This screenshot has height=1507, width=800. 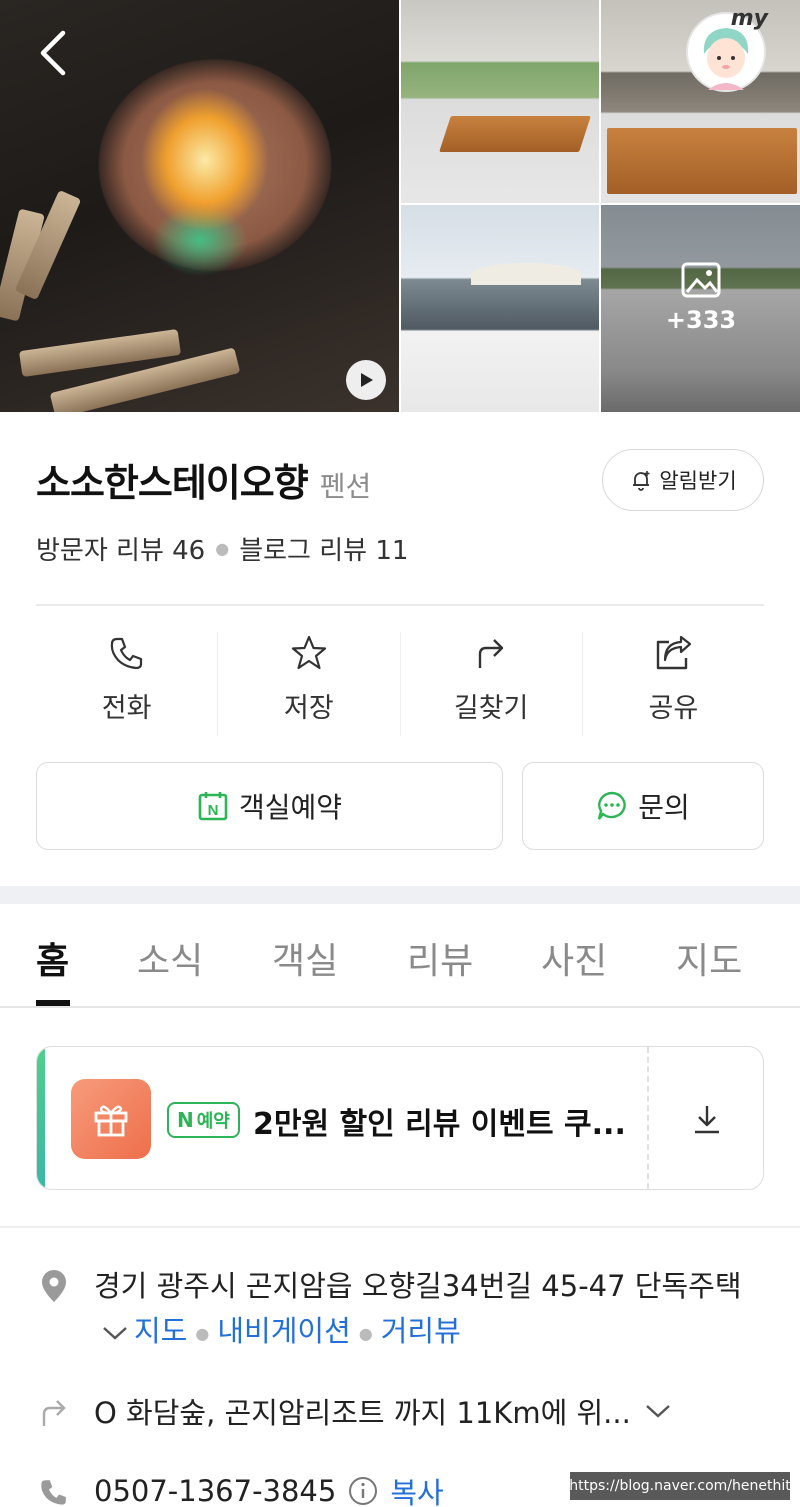 I want to click on notify-button: 알림받기, so click(x=683, y=480).